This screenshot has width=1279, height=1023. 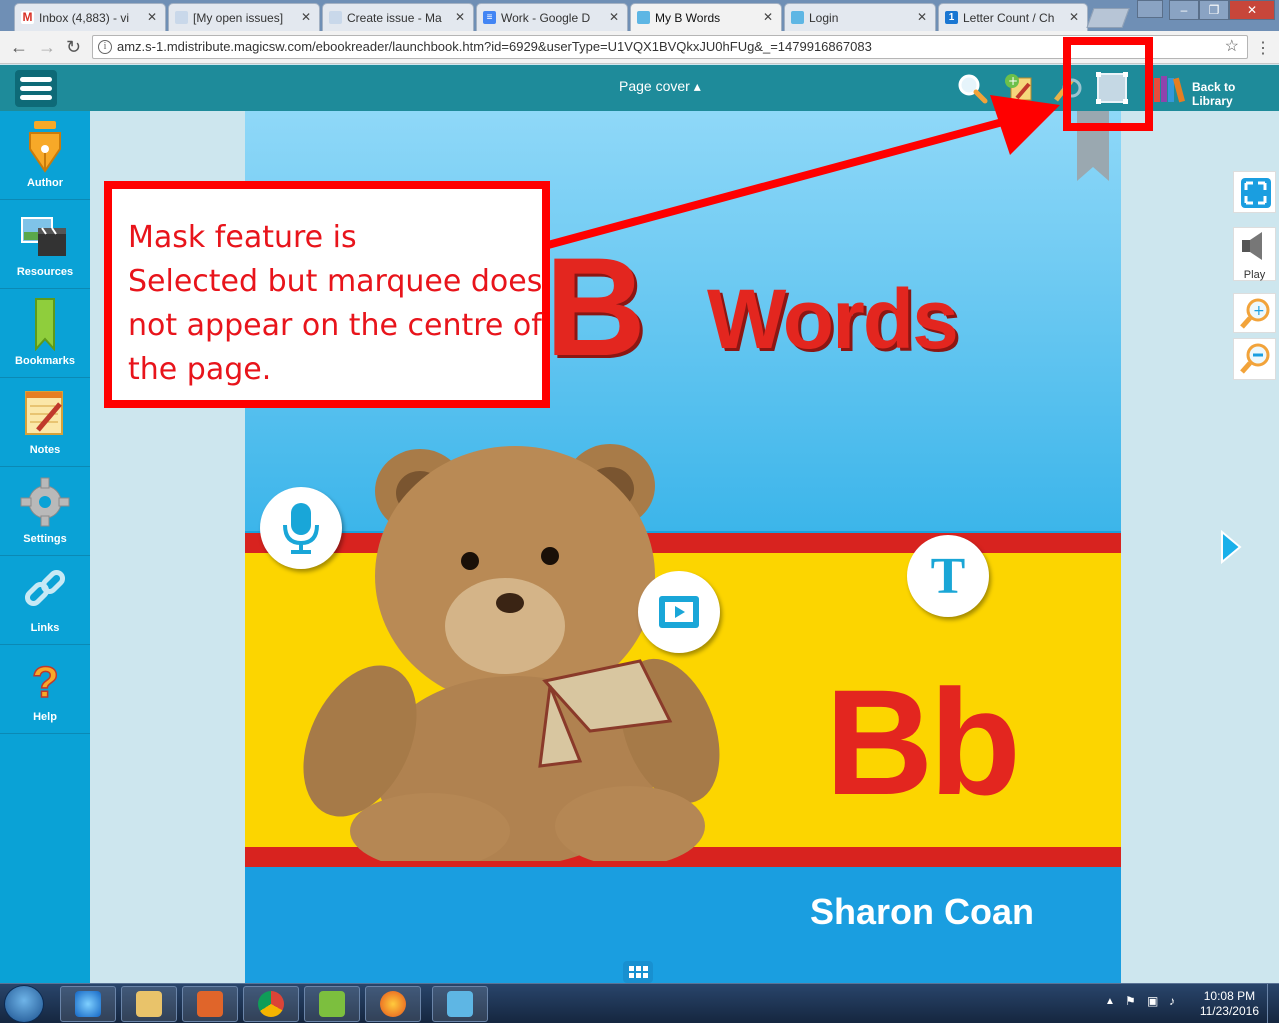 What do you see at coordinates (1150, 9) in the screenshot?
I see `user-profile-button` at bounding box center [1150, 9].